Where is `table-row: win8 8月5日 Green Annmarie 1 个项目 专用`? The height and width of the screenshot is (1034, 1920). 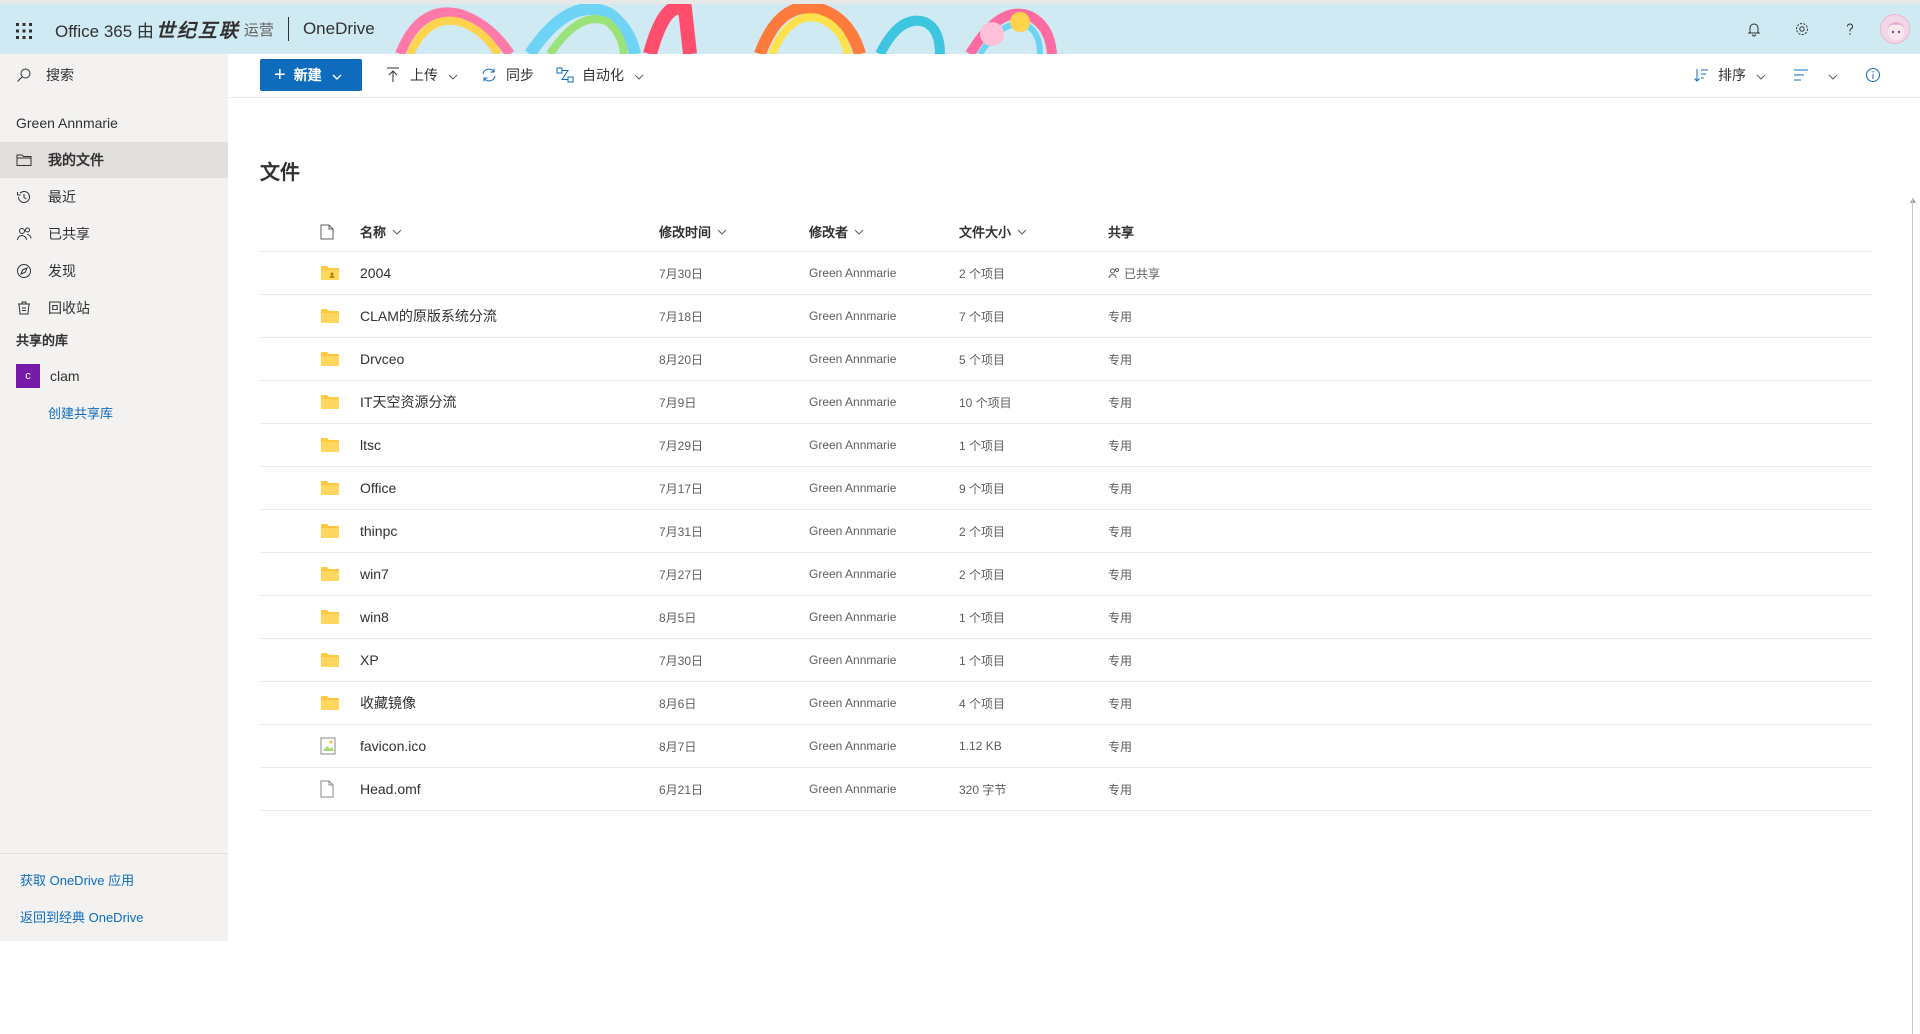
table-row: win8 8月5日 Green Annmarie 1 个项目 专用 is located at coordinates (1066, 617).